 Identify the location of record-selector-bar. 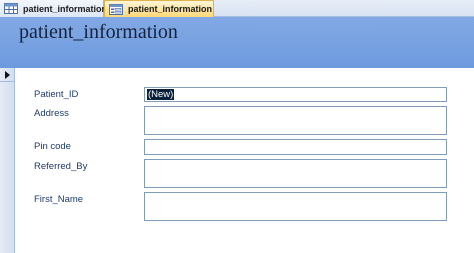
(7, 160).